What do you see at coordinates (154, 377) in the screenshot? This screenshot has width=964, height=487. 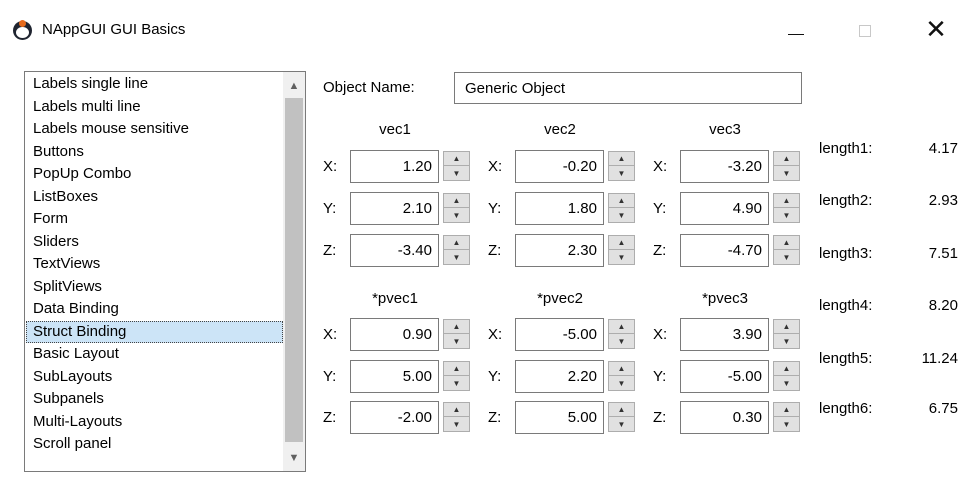 I see `list-item: SubLayouts` at bounding box center [154, 377].